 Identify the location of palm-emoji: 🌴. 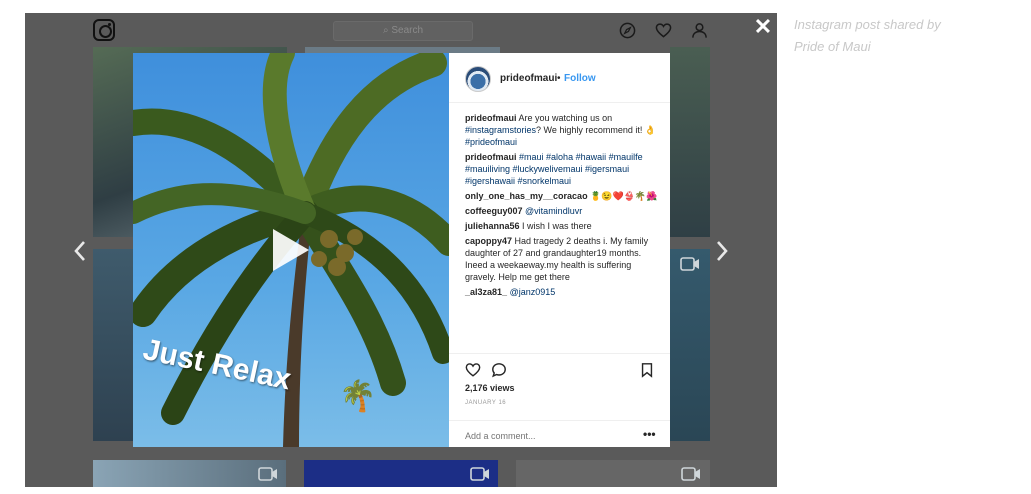
(358, 396).